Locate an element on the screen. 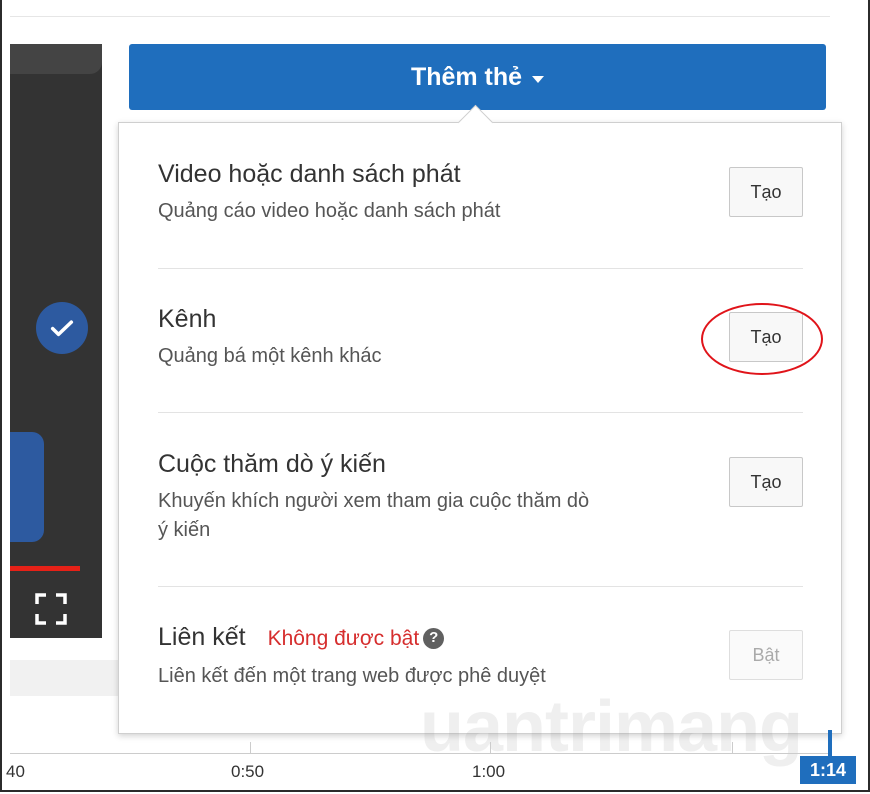  help-circle-icon: ? is located at coordinates (434, 638).